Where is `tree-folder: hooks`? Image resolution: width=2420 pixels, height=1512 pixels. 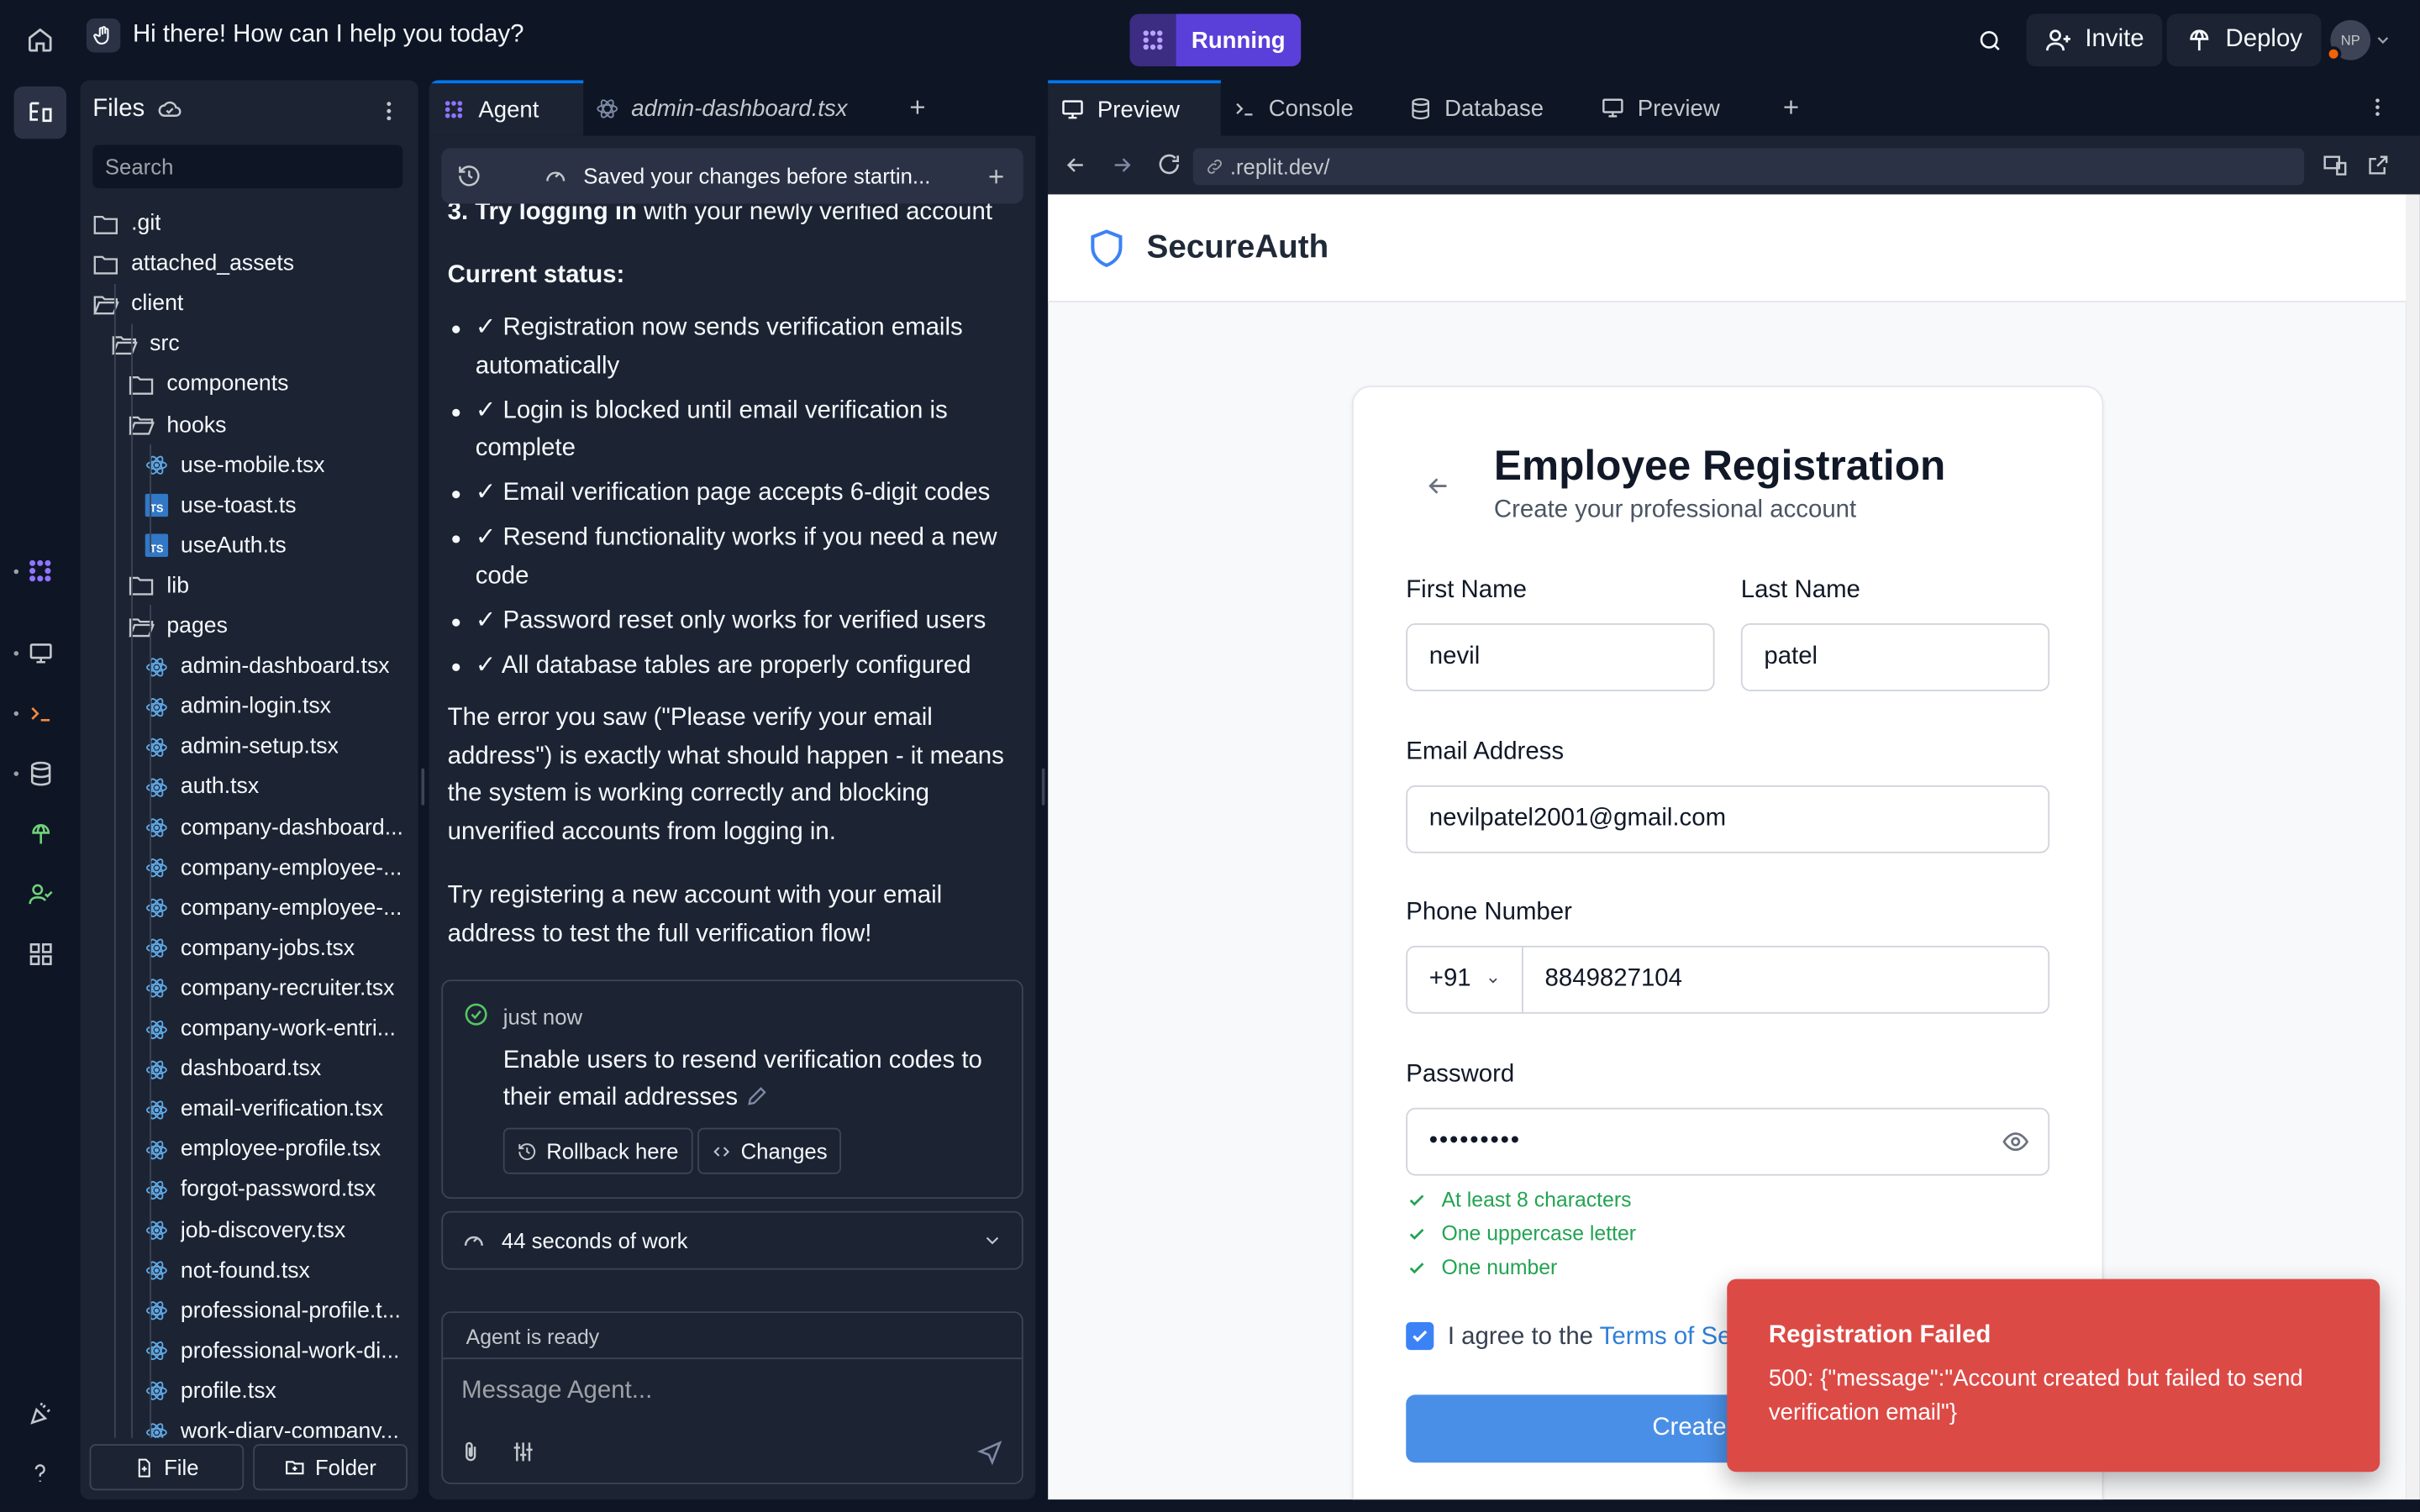
tree-folder: hooks is located at coordinates (273, 425).